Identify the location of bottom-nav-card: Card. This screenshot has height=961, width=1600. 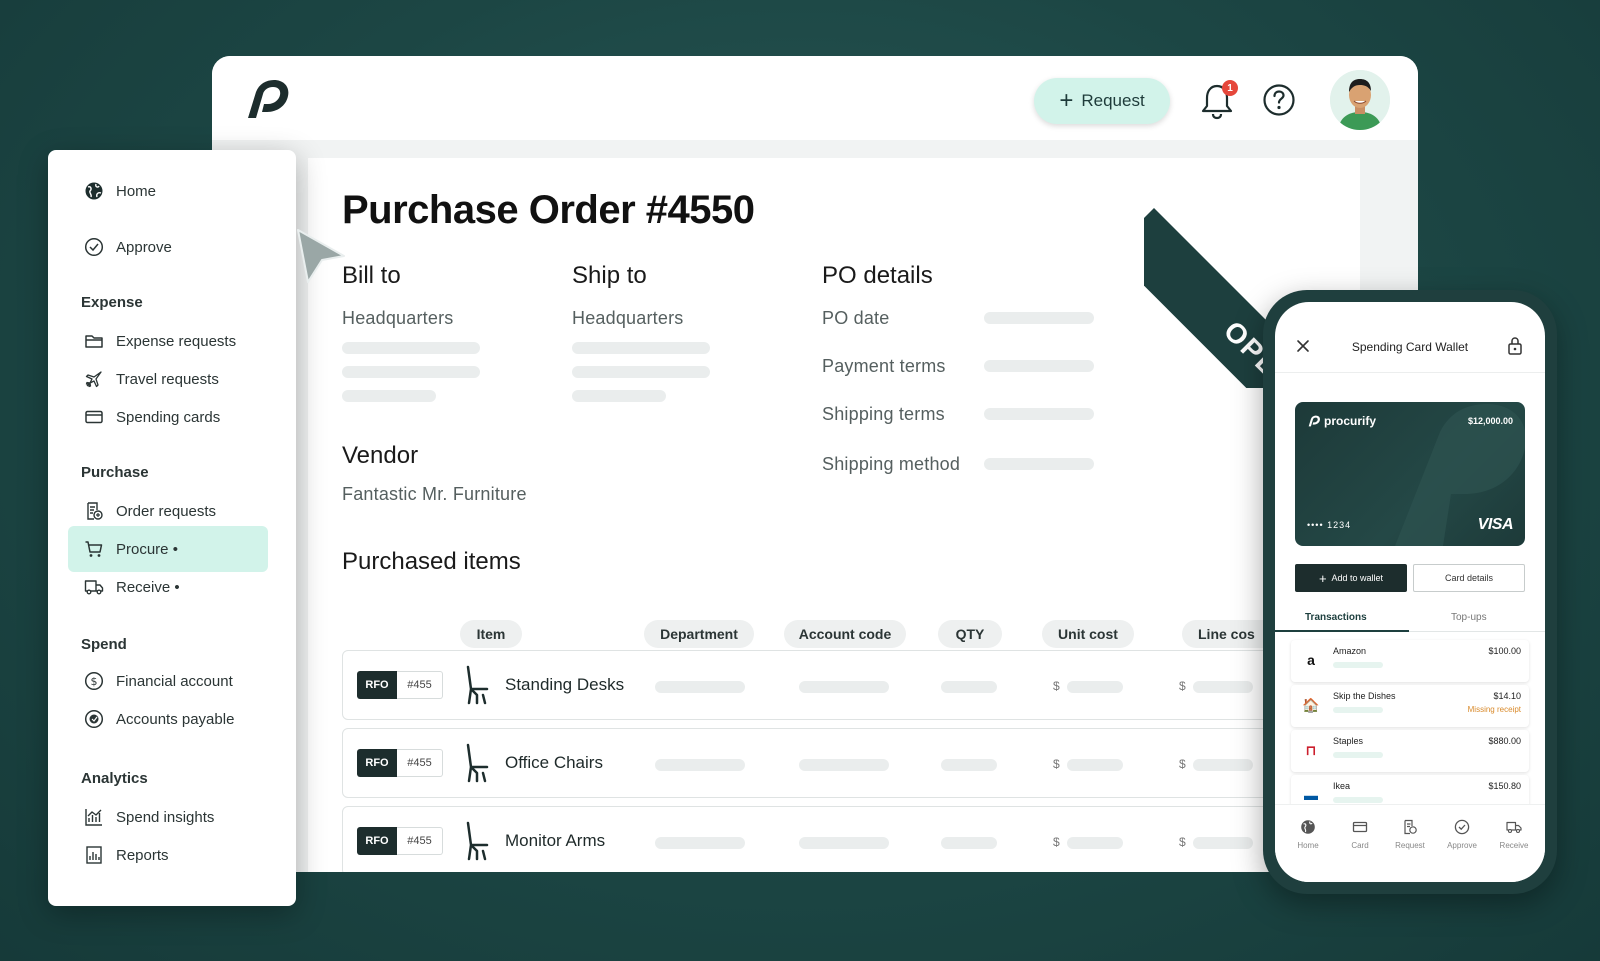
(1360, 834).